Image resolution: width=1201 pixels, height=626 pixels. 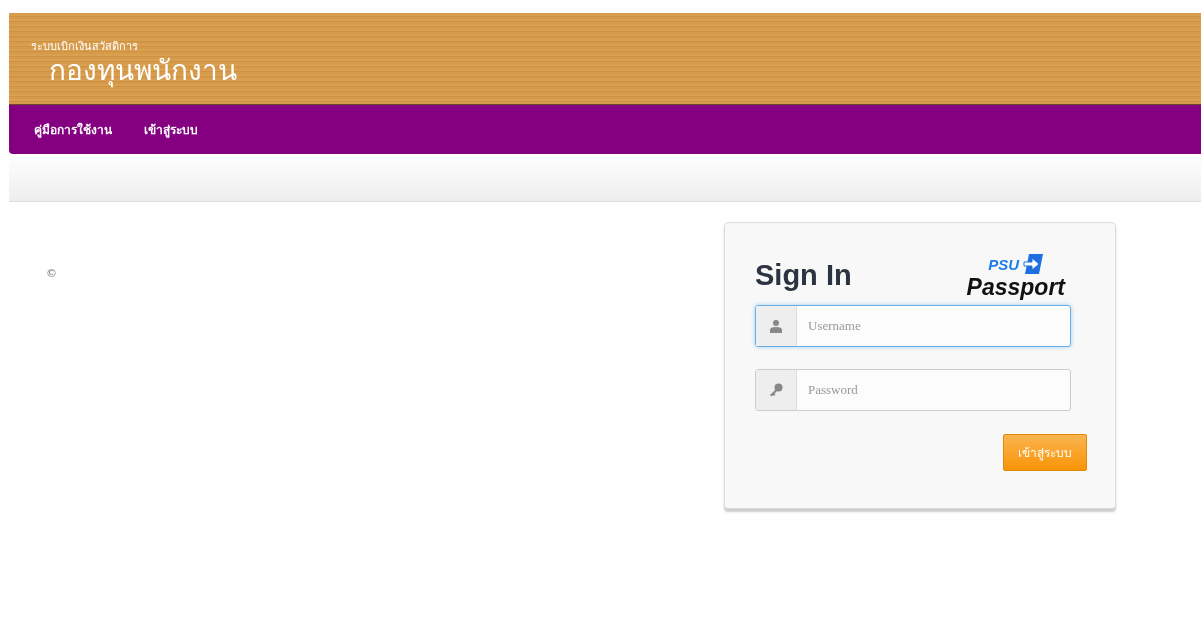 What do you see at coordinates (84, 47) in the screenshot?
I see `site-subtitle: ระบบเบิกเงินสวัสดิการ` at bounding box center [84, 47].